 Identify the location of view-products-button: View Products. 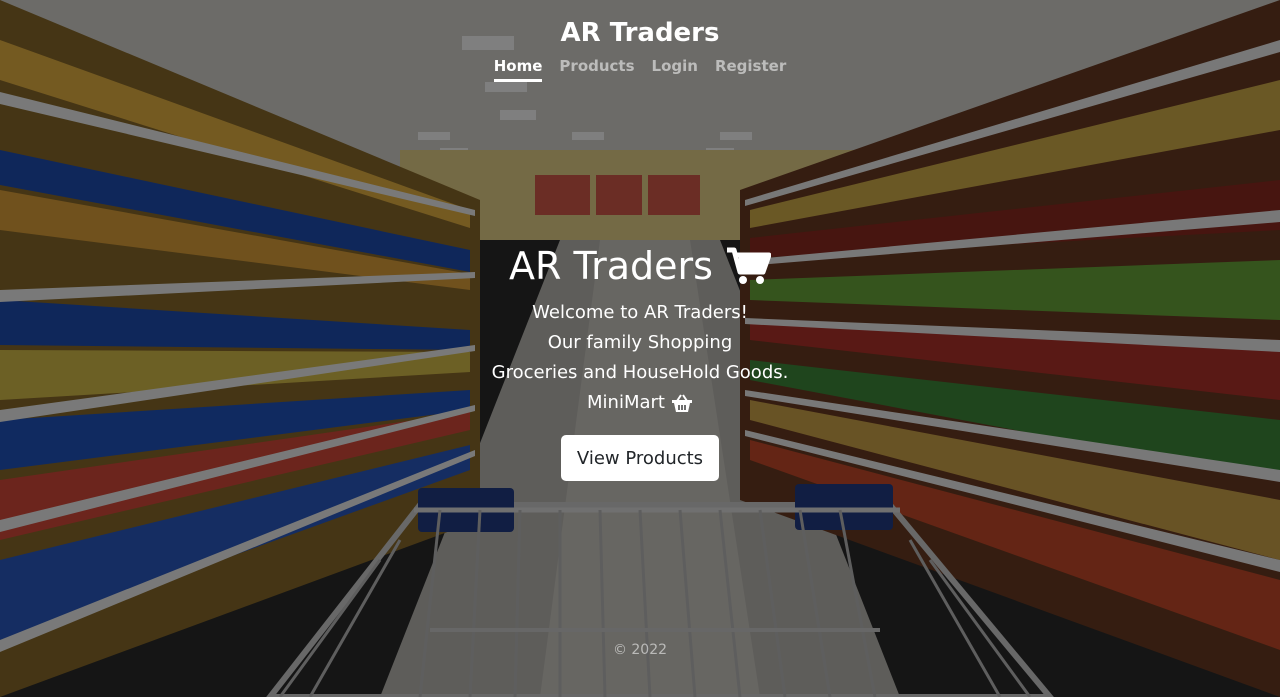
(640, 458).